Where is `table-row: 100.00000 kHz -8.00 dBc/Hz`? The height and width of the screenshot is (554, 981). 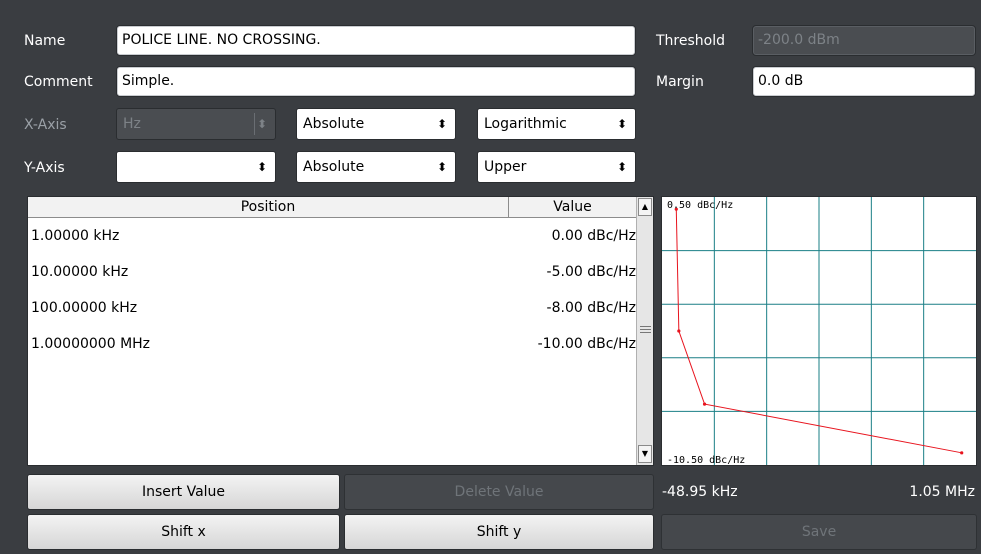
table-row: 100.00000 kHz -8.00 dBc/Hz is located at coordinates (332, 308).